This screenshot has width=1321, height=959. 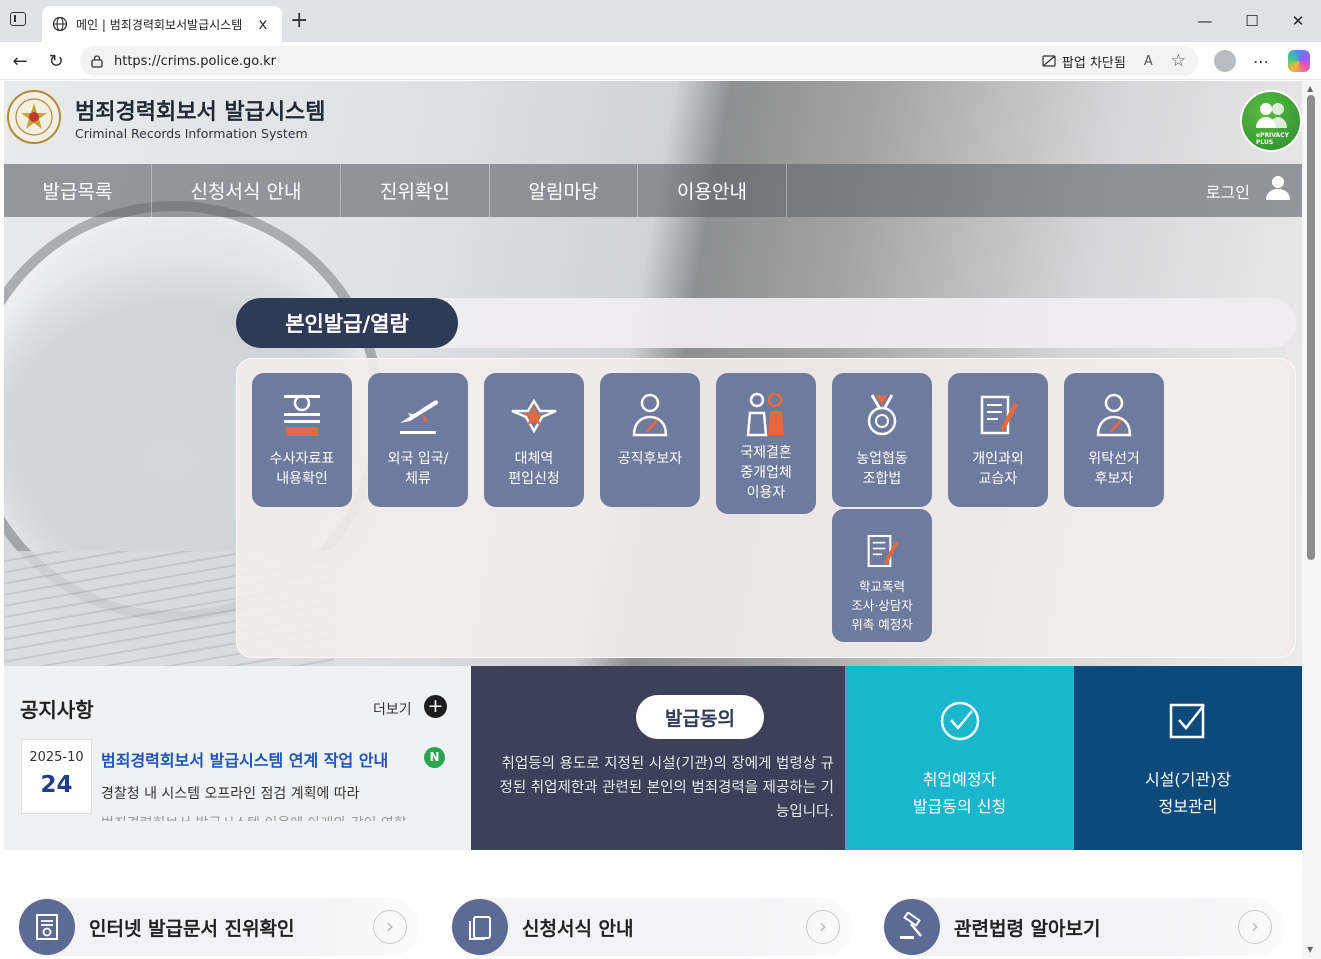 I want to click on couple-icon, so click(x=765, y=414).